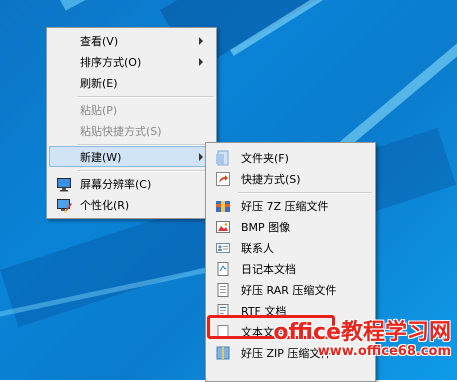 The width and height of the screenshot is (457, 382). I want to click on contact-icon, so click(223, 248).